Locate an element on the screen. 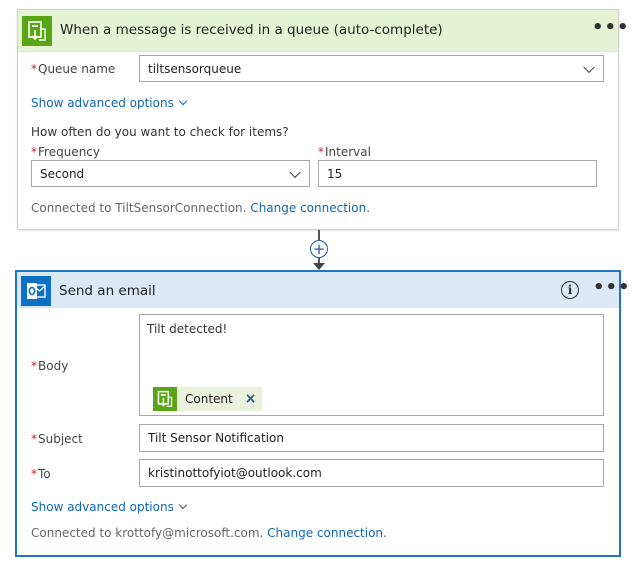 The image size is (636, 567). trigger-change-connection-link: Change connection. is located at coordinates (310, 208).